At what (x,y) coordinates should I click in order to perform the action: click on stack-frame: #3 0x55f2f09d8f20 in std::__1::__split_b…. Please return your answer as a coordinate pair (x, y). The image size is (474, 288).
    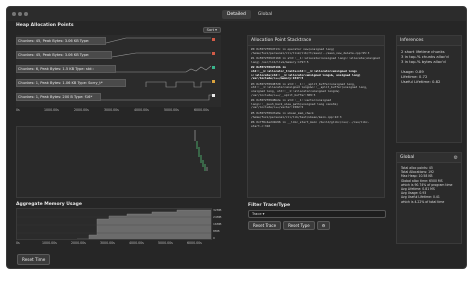
    Looking at the image, I should click on (310, 89).